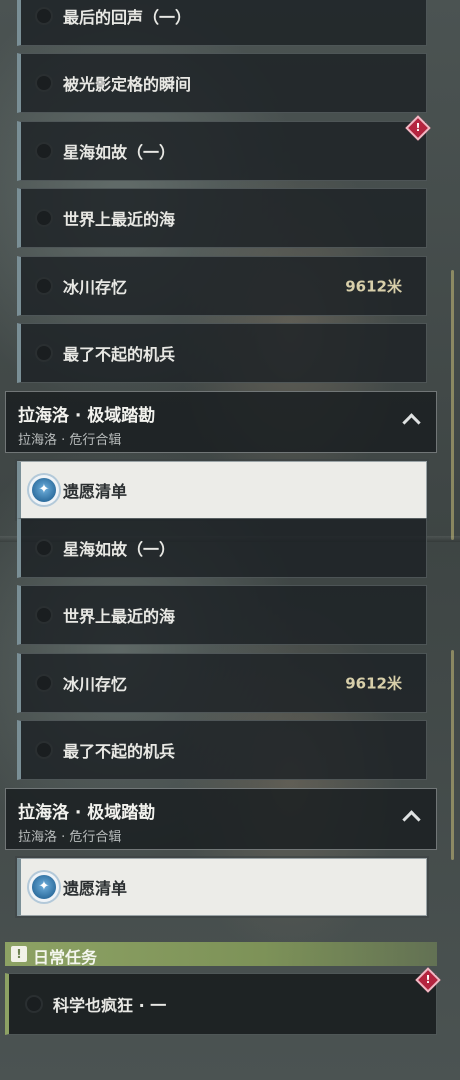 The width and height of the screenshot is (460, 1080). What do you see at coordinates (127, 84) in the screenshot?
I see `quest-label: 被光影定格的瞬间` at bounding box center [127, 84].